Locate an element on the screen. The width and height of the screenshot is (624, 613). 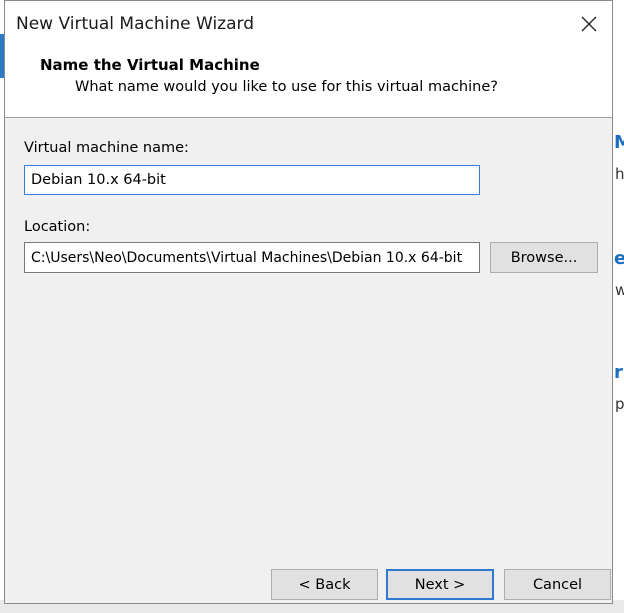
close-button is located at coordinates (589, 24).